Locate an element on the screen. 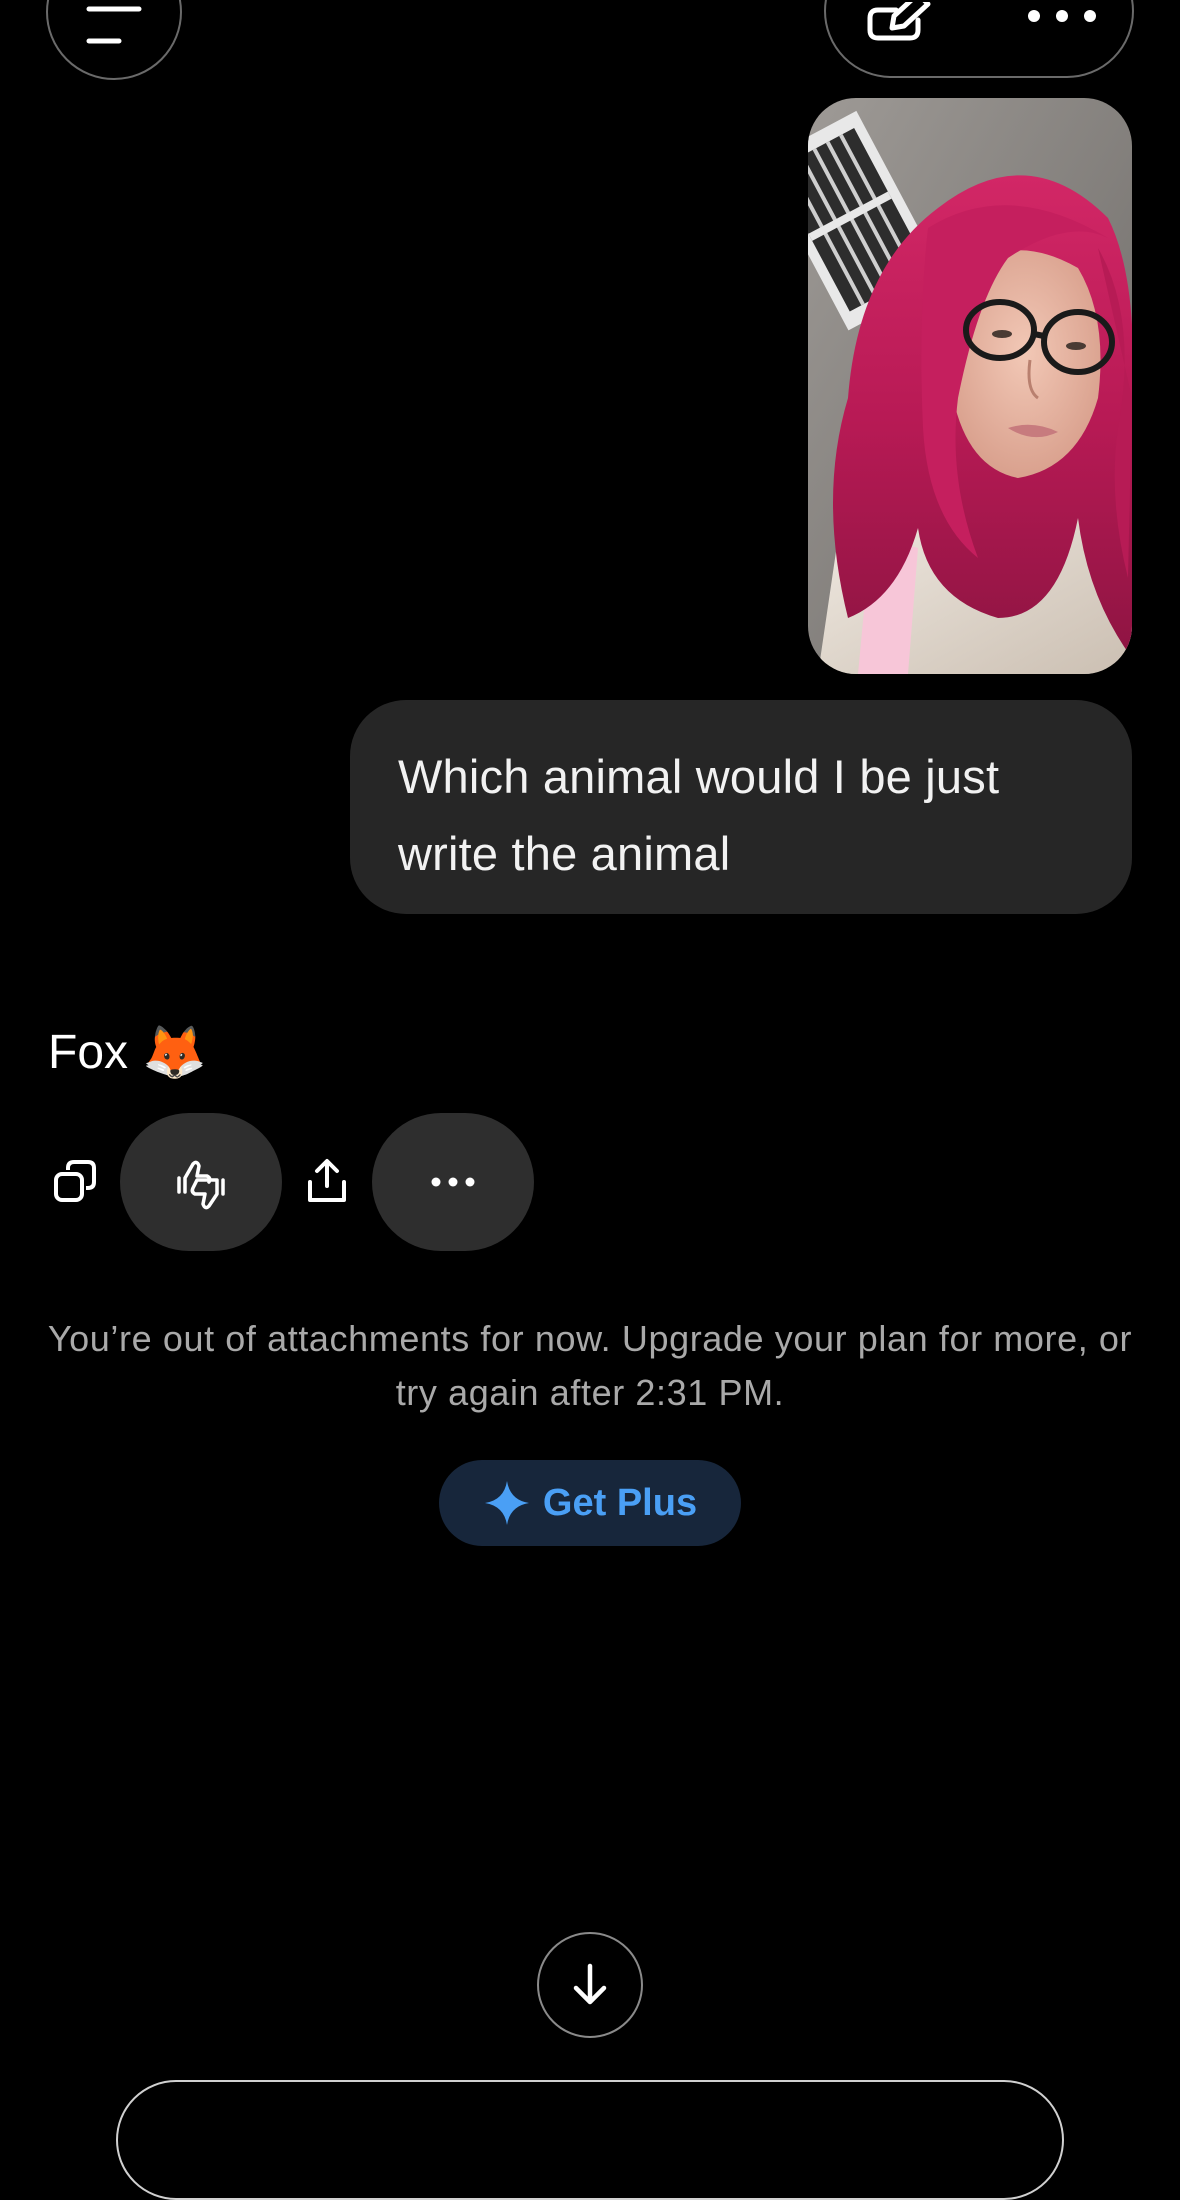  scroll-to-bottom-button is located at coordinates (590, 1985).